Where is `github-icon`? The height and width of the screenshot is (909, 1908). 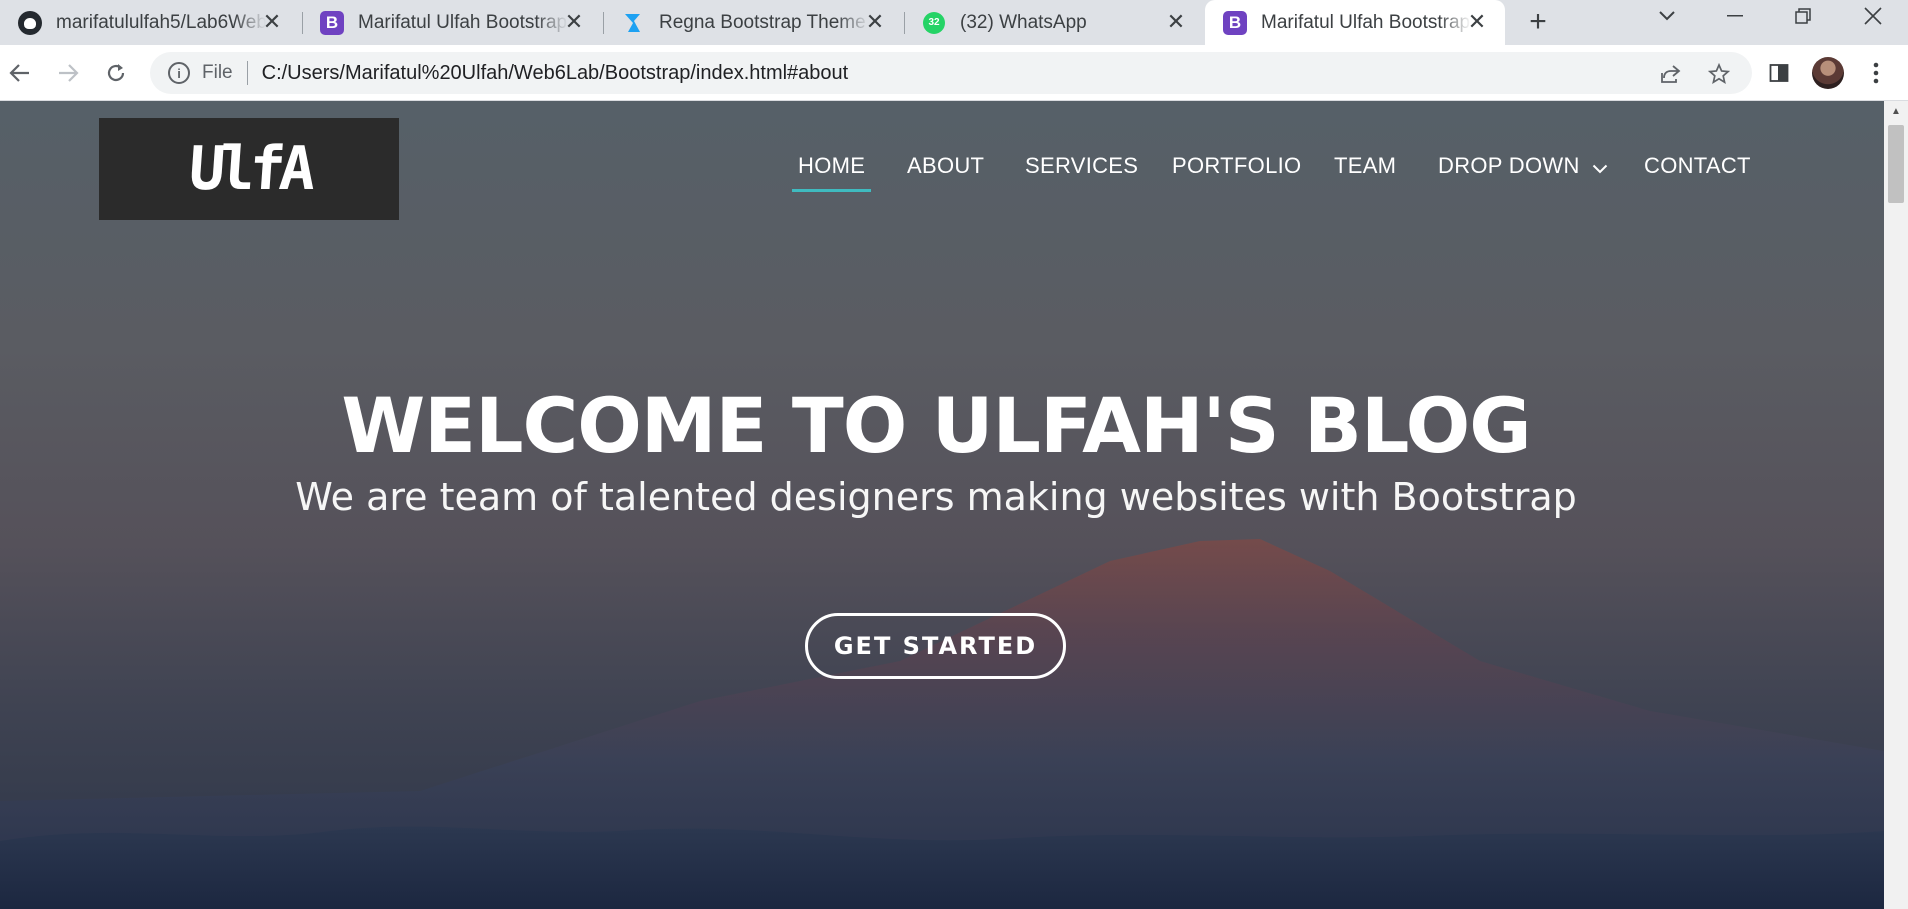 github-icon is located at coordinates (30, 22).